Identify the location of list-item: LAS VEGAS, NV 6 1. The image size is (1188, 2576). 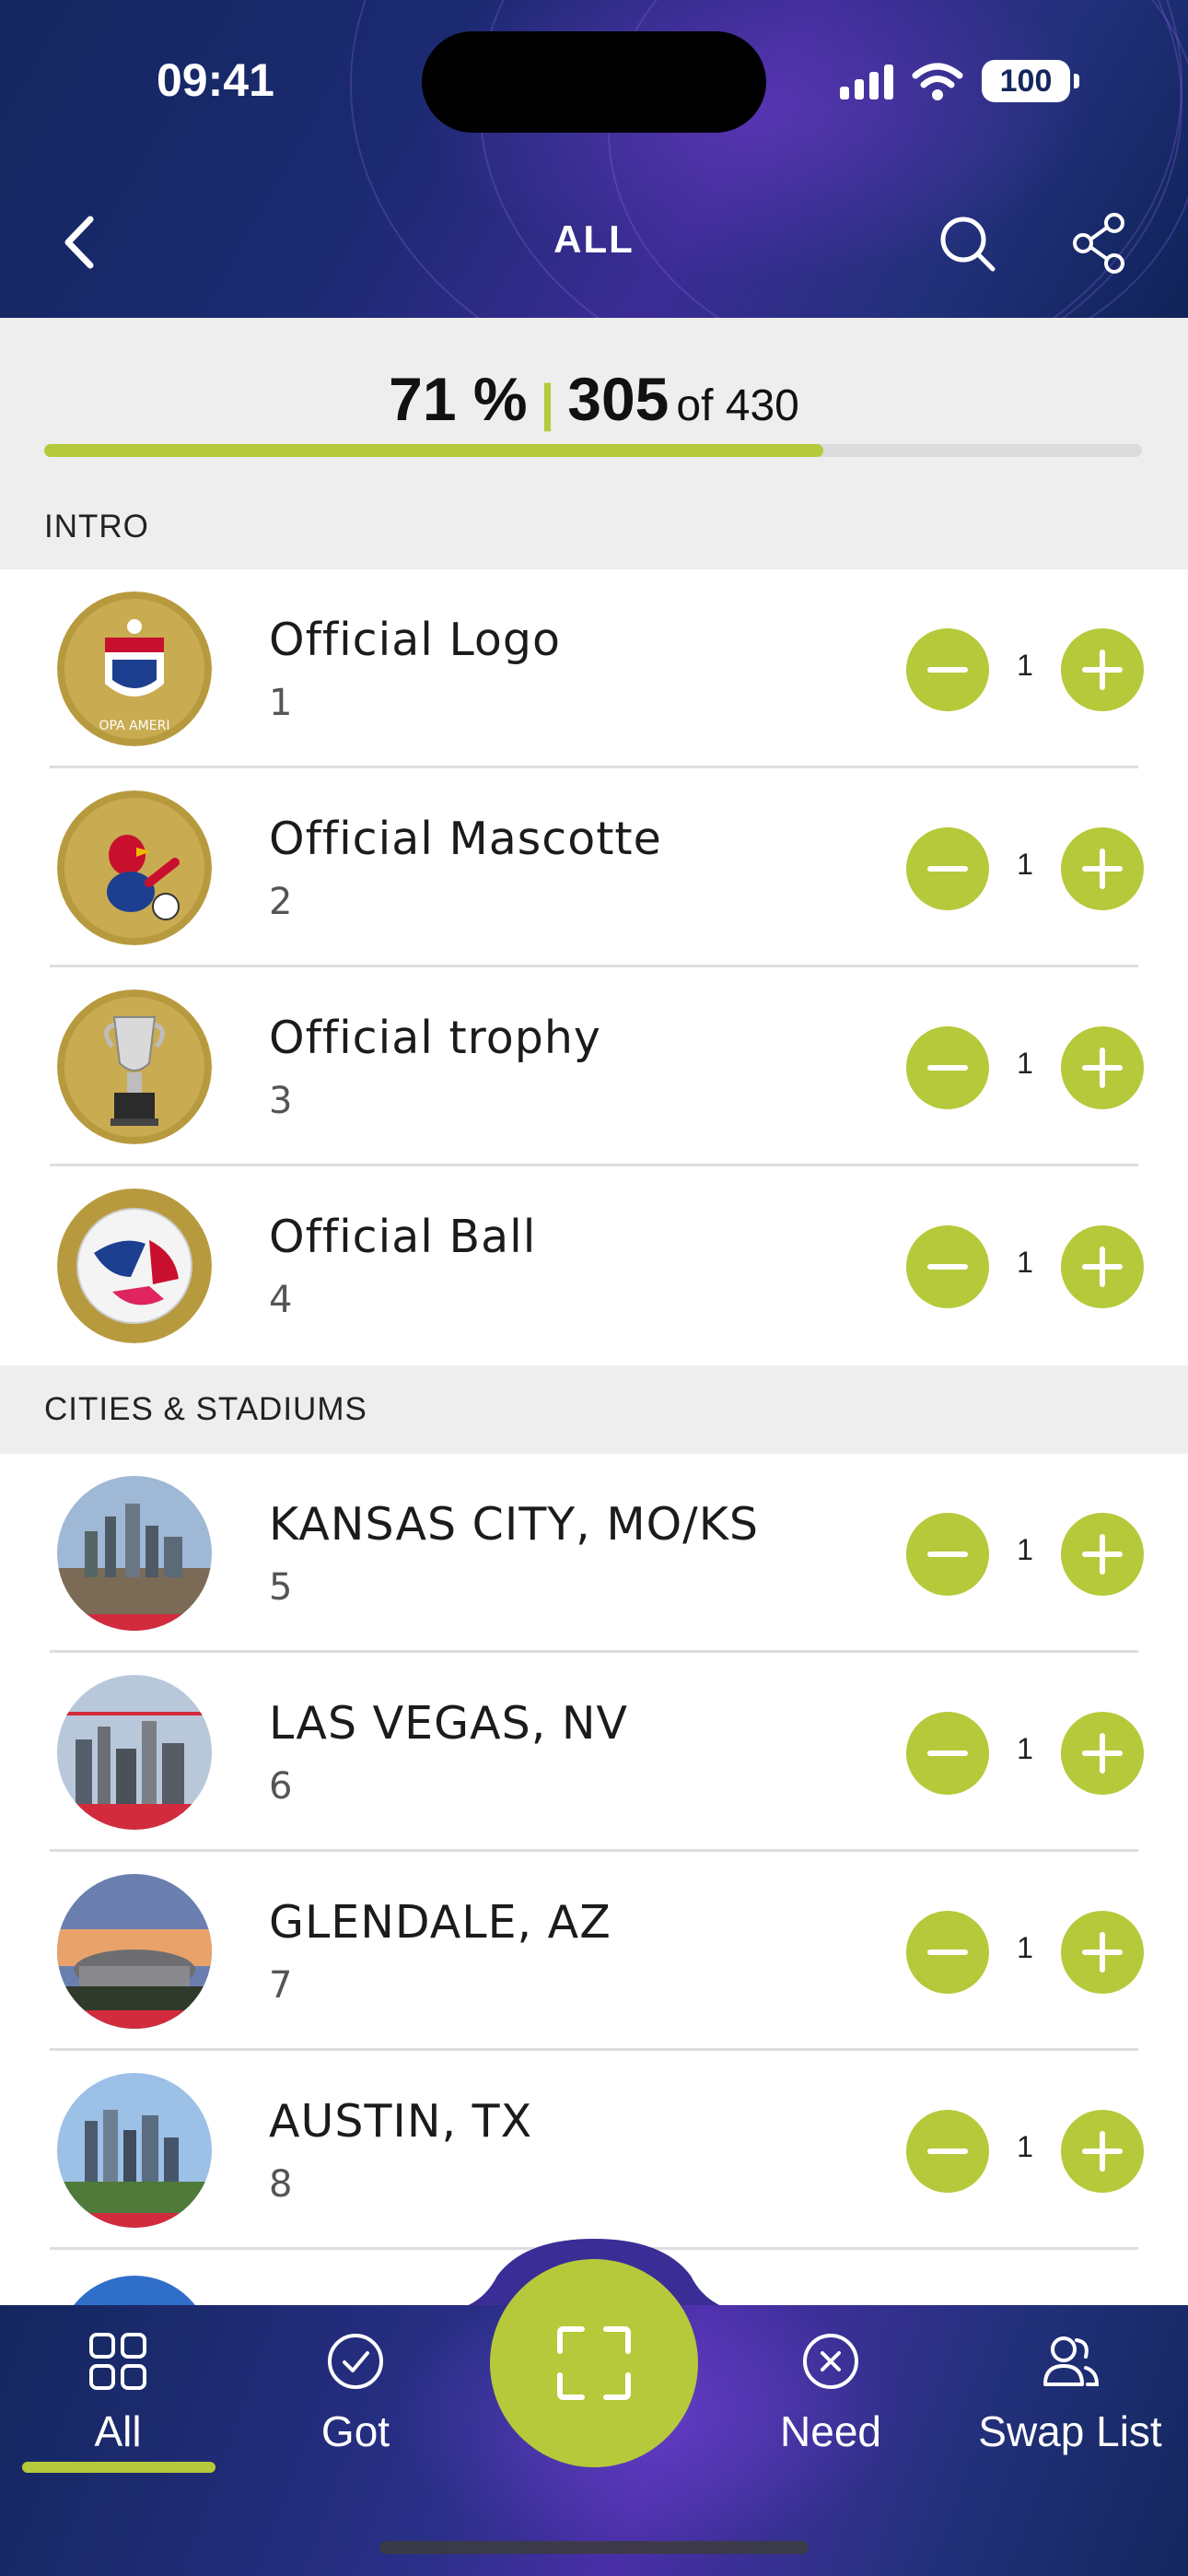
(594, 1752).